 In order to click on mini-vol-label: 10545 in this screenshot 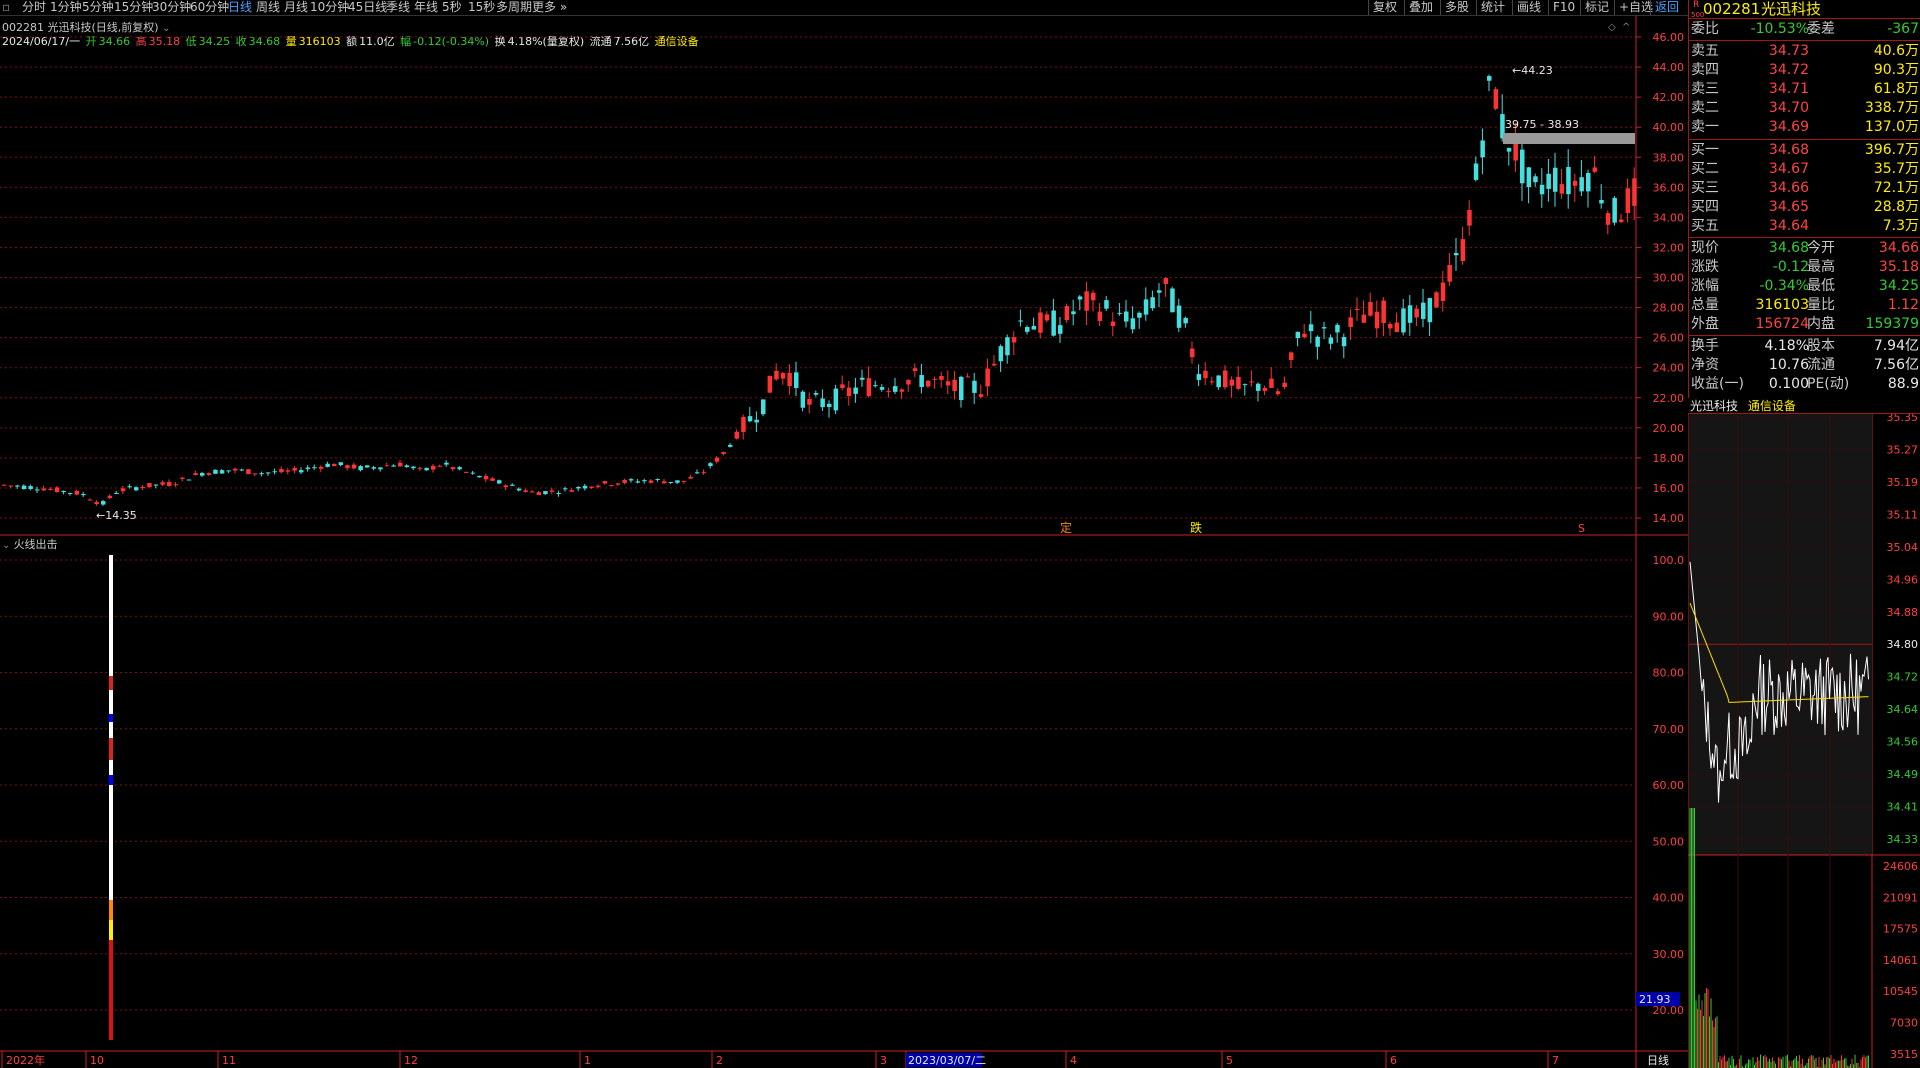, I will do `click(1900, 991)`.